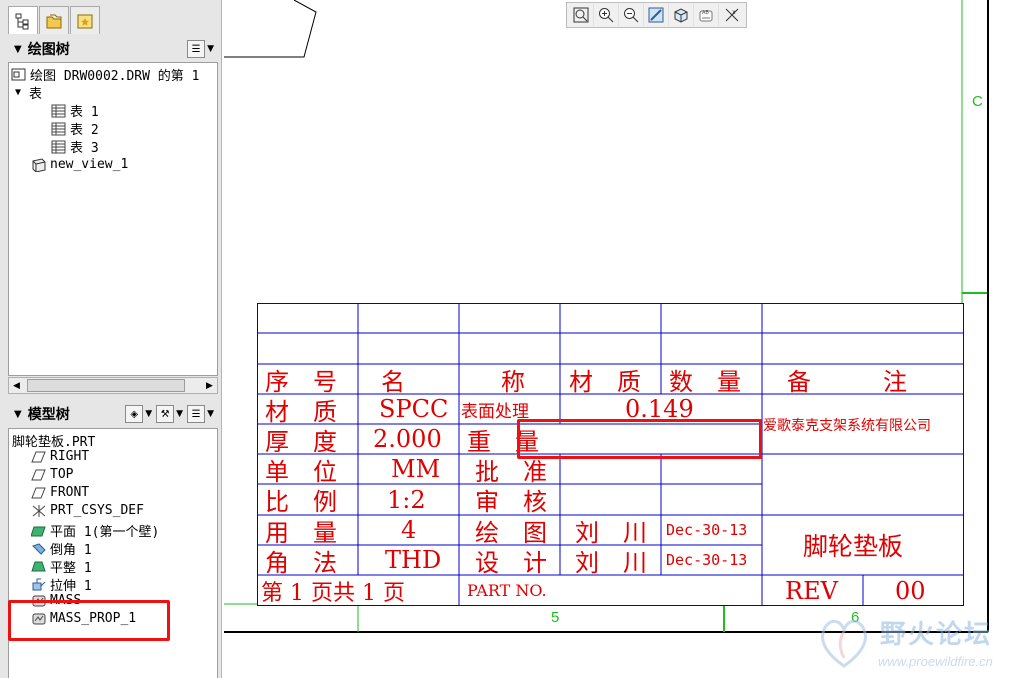 The height and width of the screenshot is (678, 1024). Describe the element at coordinates (844, 643) in the screenshot. I see `watermark-logo-icon` at that location.